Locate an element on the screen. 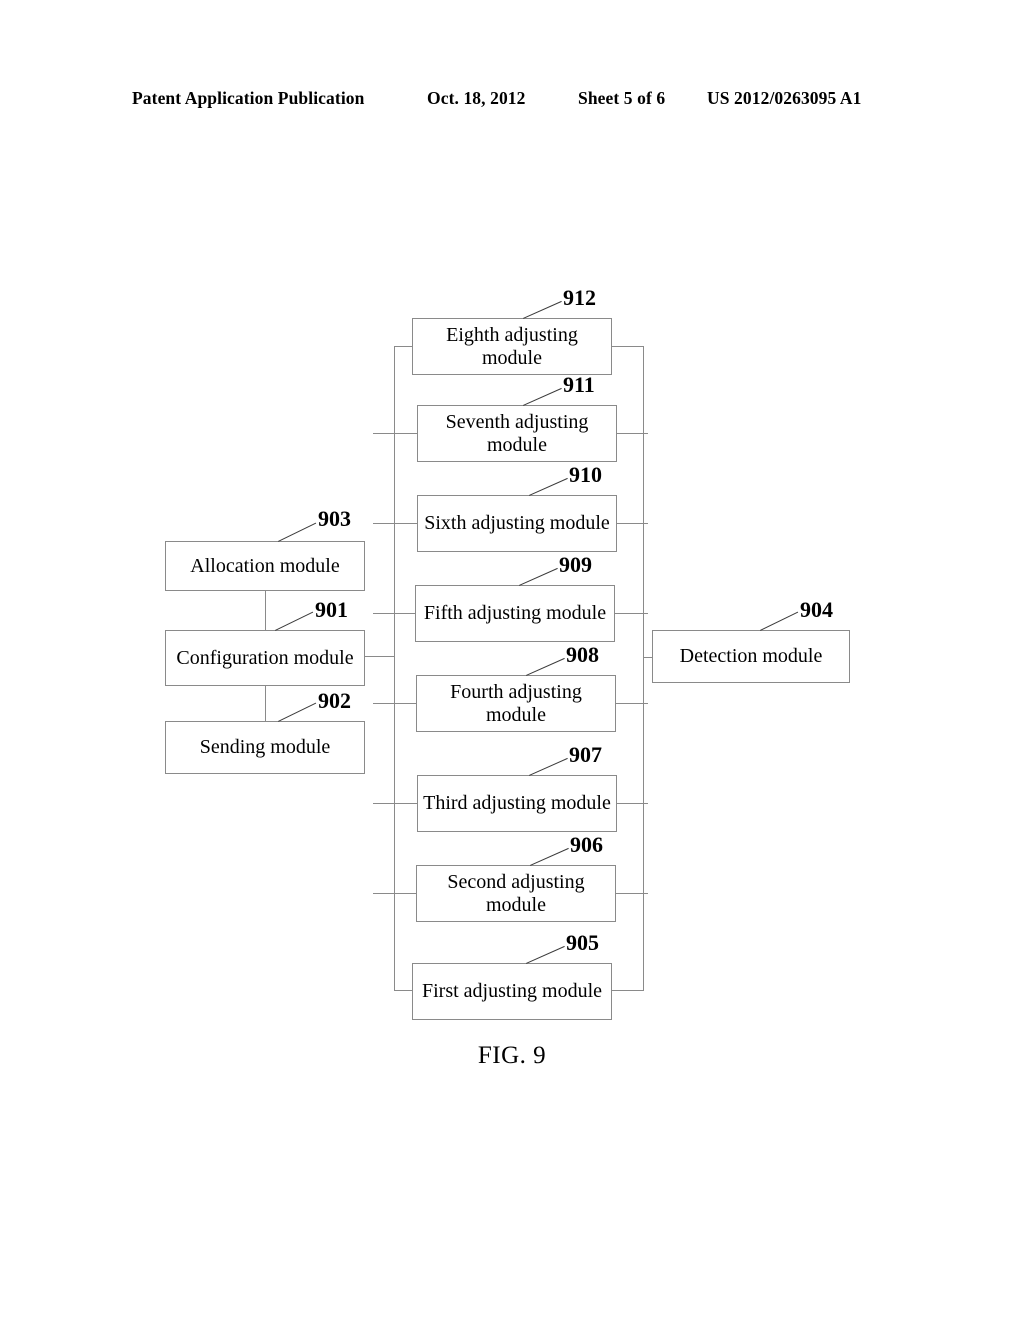  node-fifth-adjusting-module: Fifth adjusting module is located at coordinates (515, 613).